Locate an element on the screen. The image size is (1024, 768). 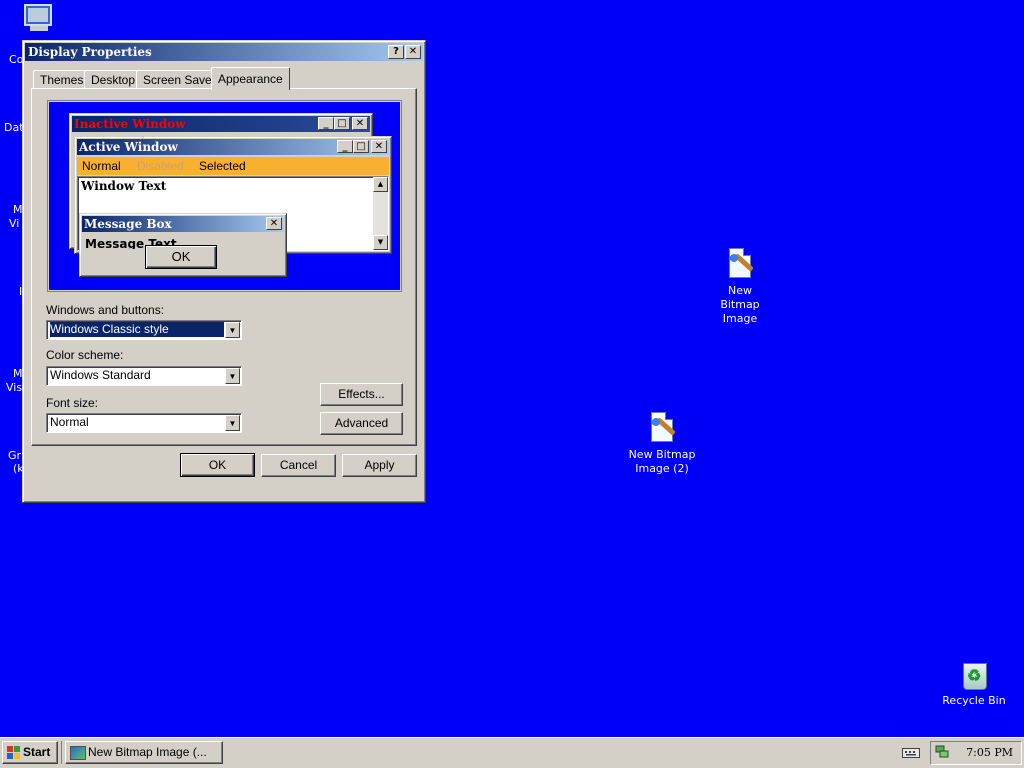
desktop-icon-new-bitmap: New Bitmap Image is located at coordinates (740, 287).